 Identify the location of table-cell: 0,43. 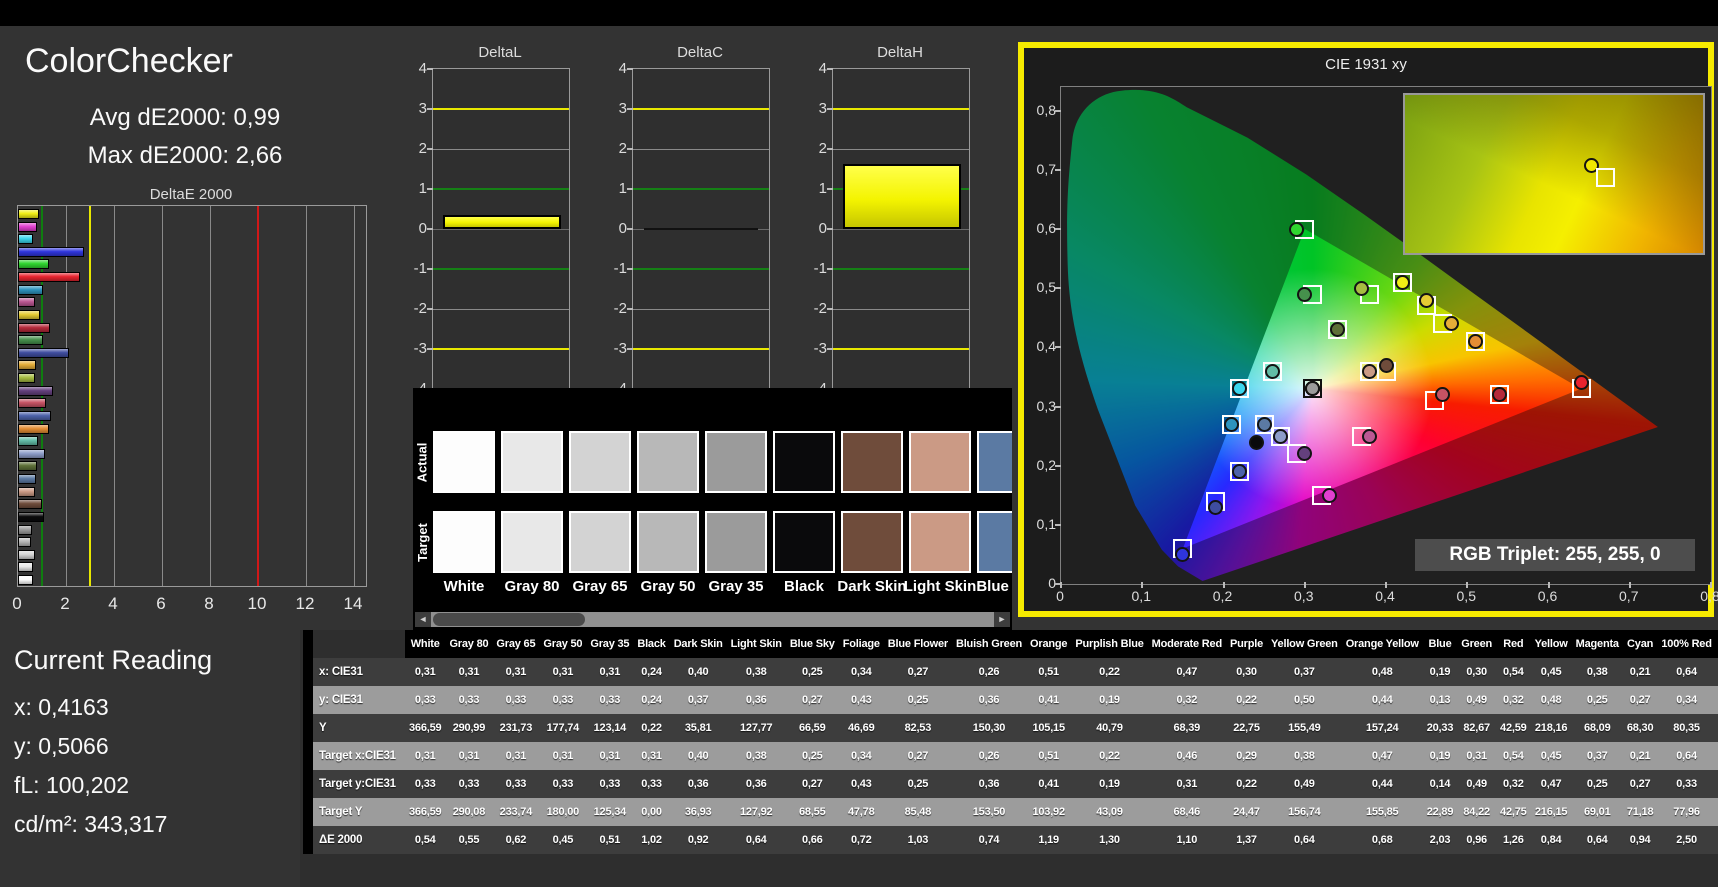
(861, 700).